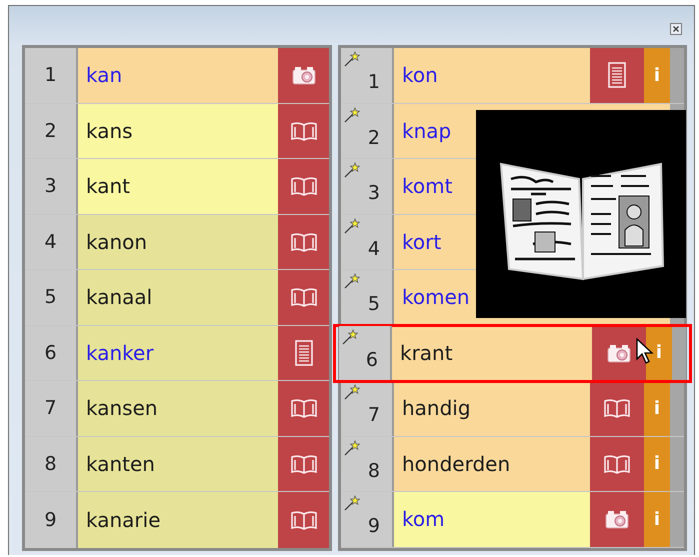 The width and height of the screenshot is (699, 557). I want to click on word-cell: kanarie, so click(178, 520).